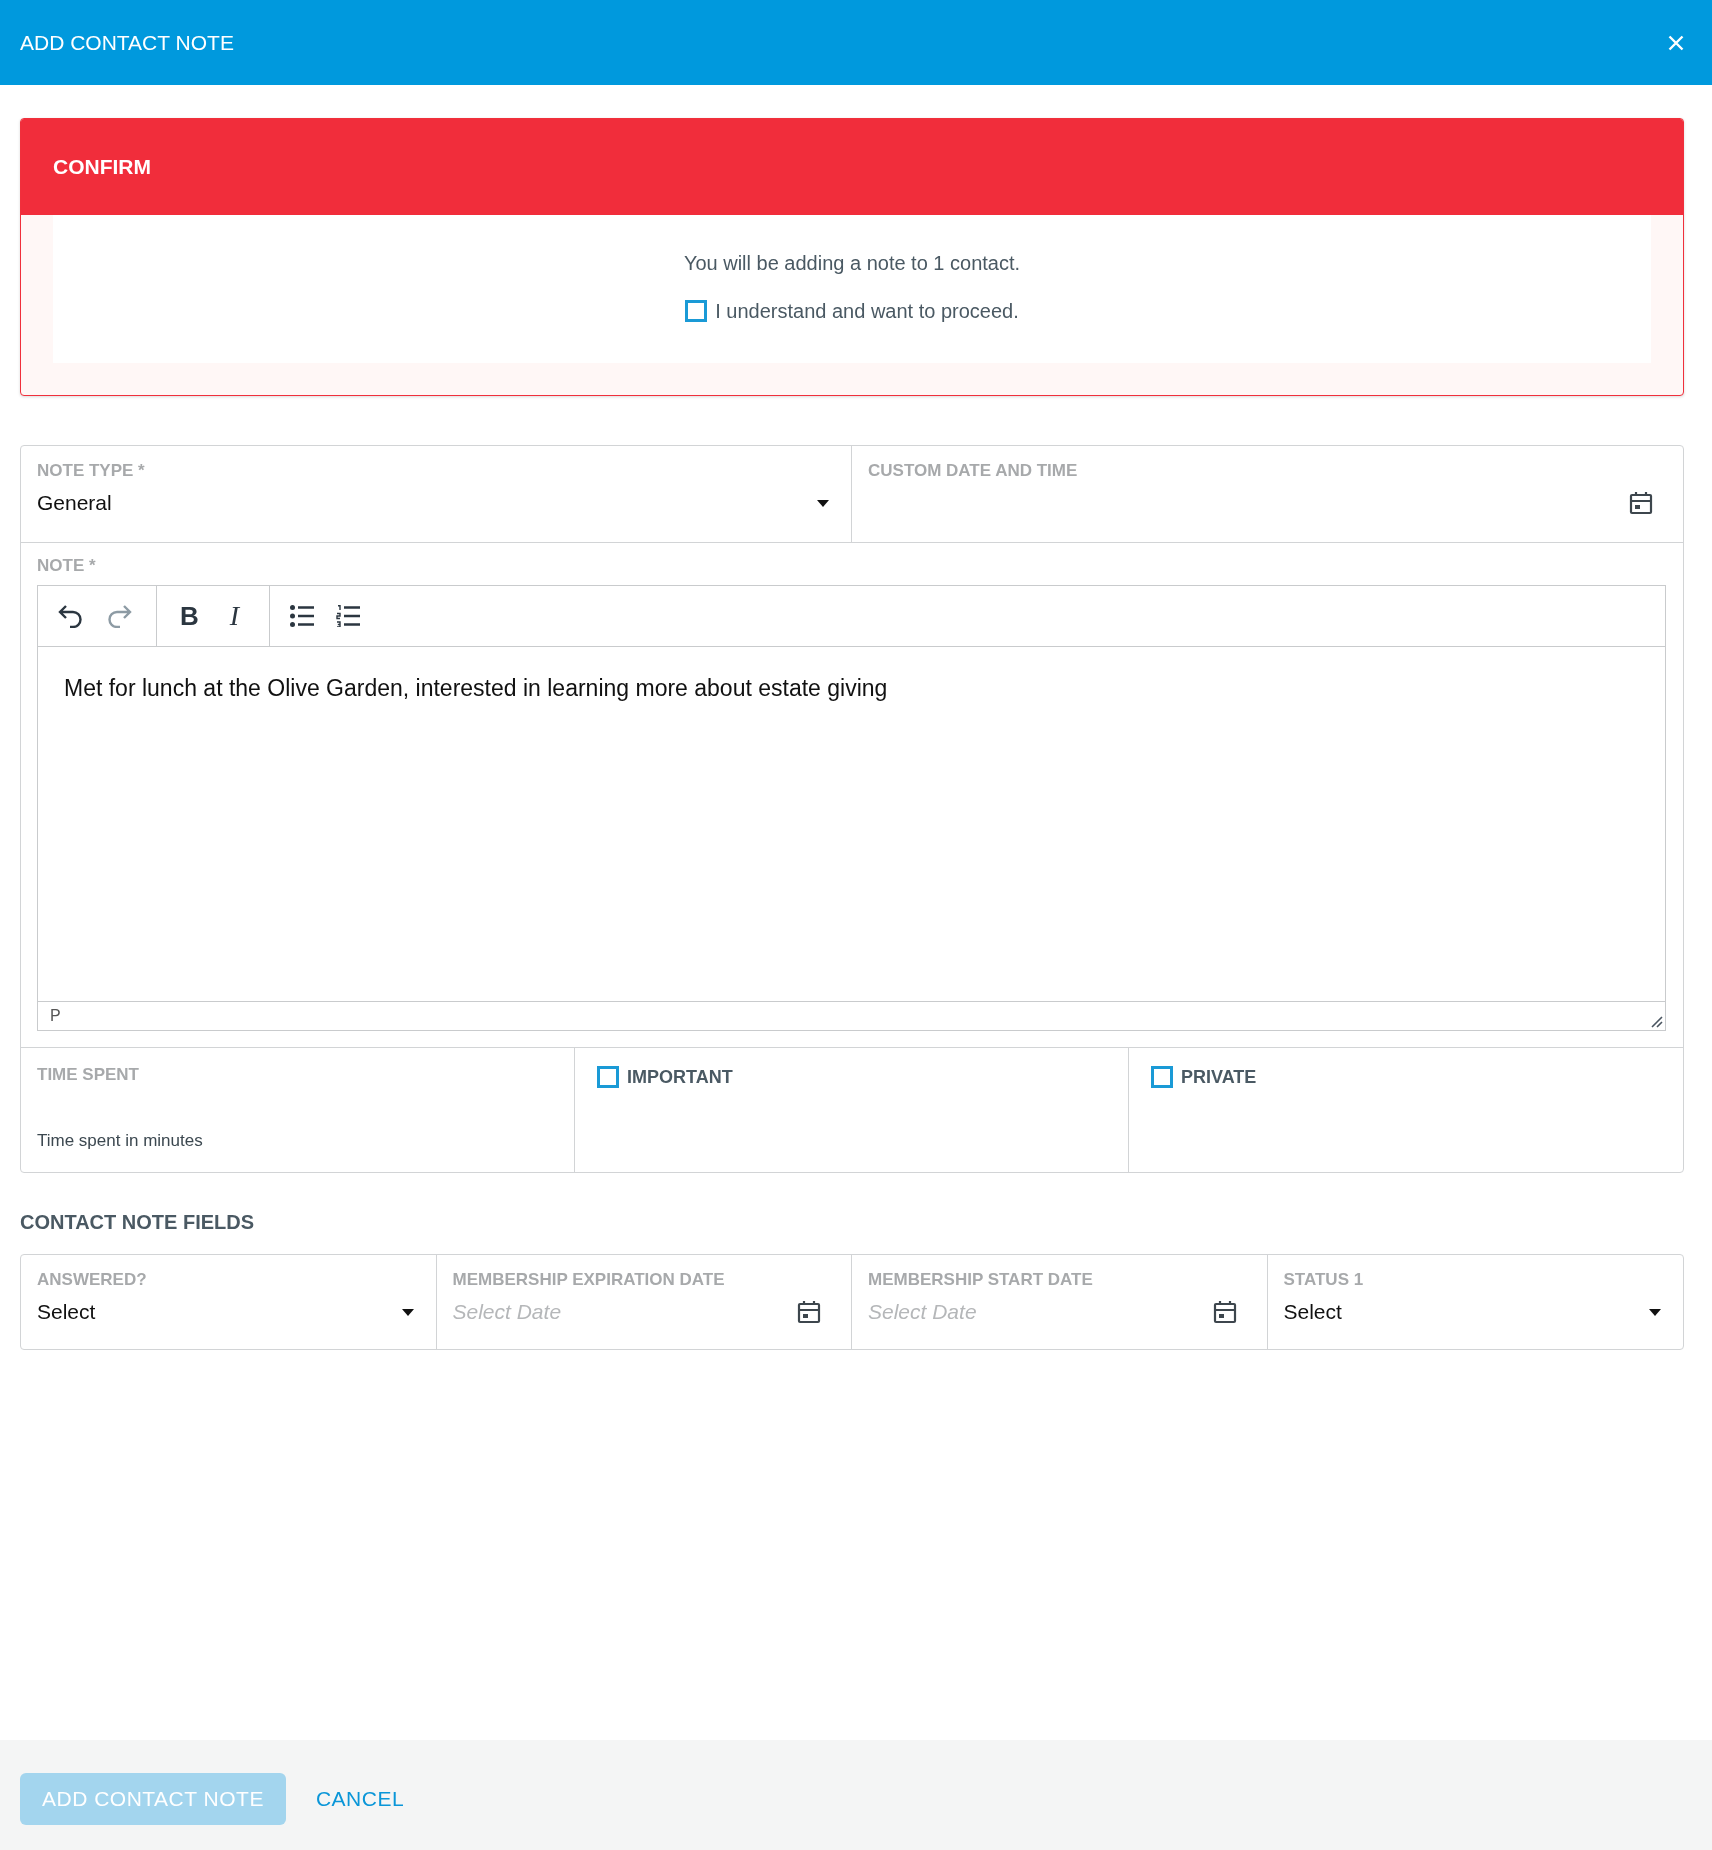 The width and height of the screenshot is (1712, 1850). Describe the element at coordinates (127, 42) in the screenshot. I see `dialog-title: ADD CONTACT NOTE` at that location.